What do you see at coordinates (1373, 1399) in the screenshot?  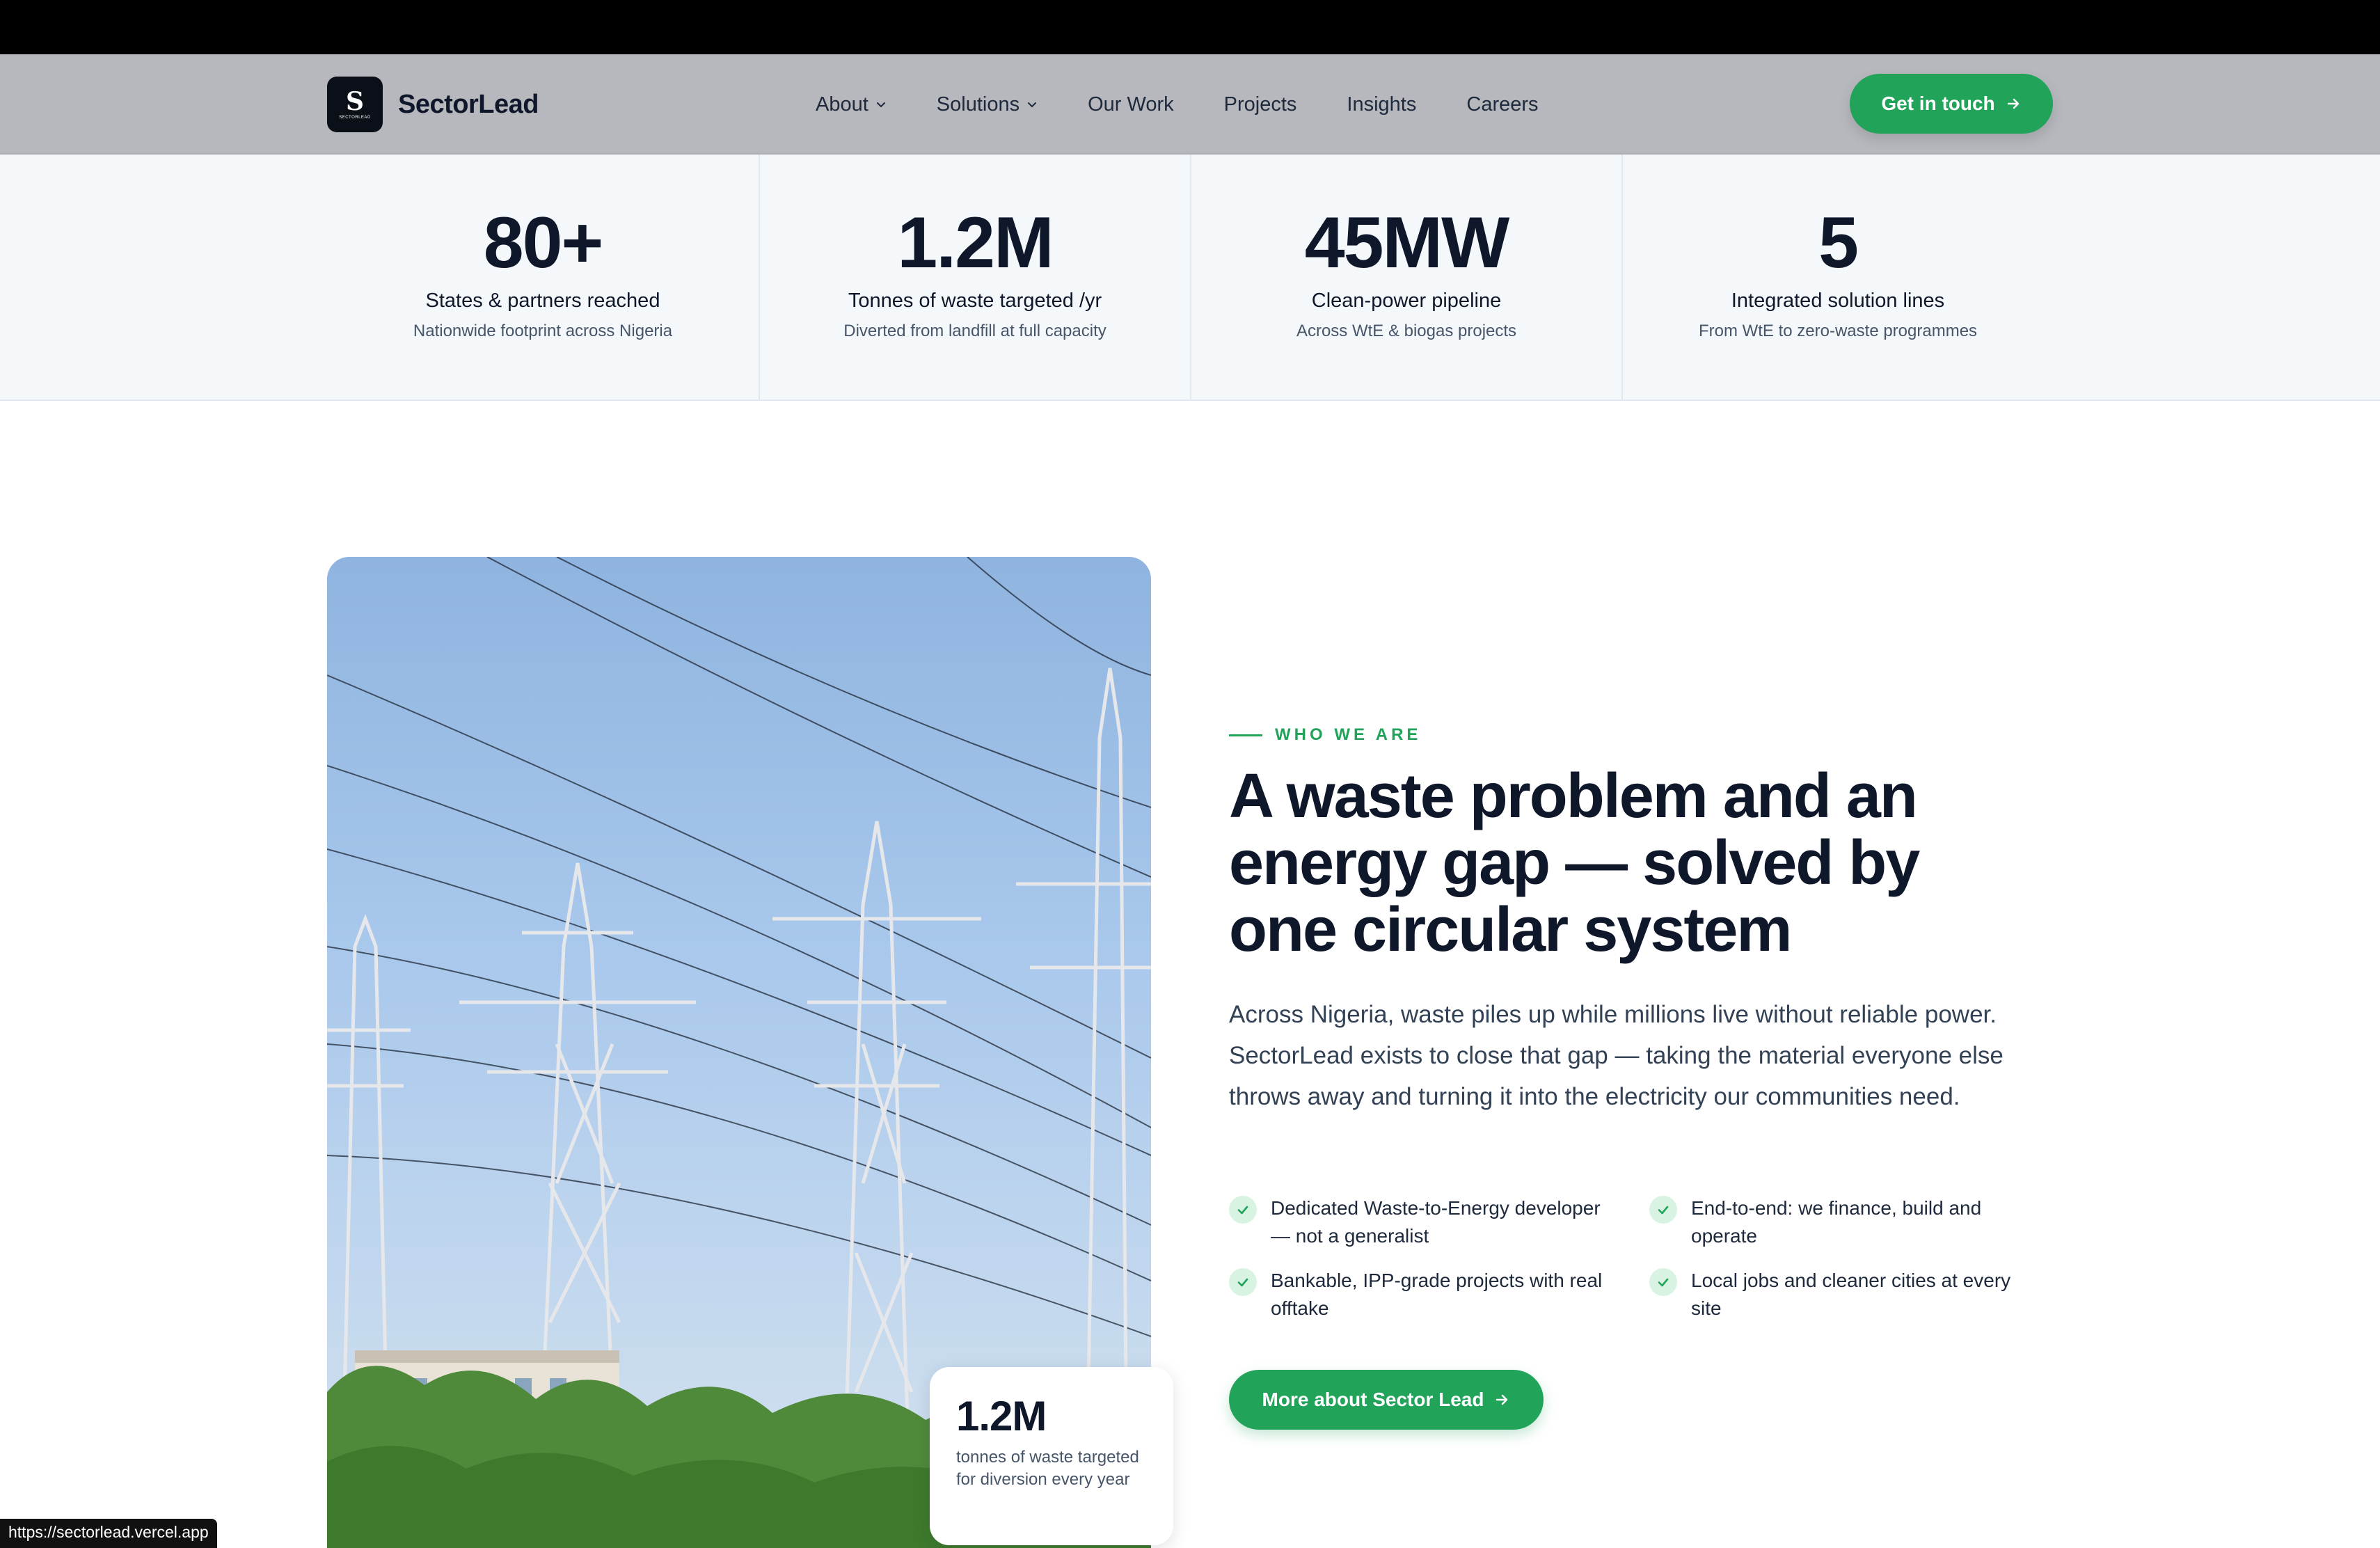 I see `more-about-label: More about Sector Lead` at bounding box center [1373, 1399].